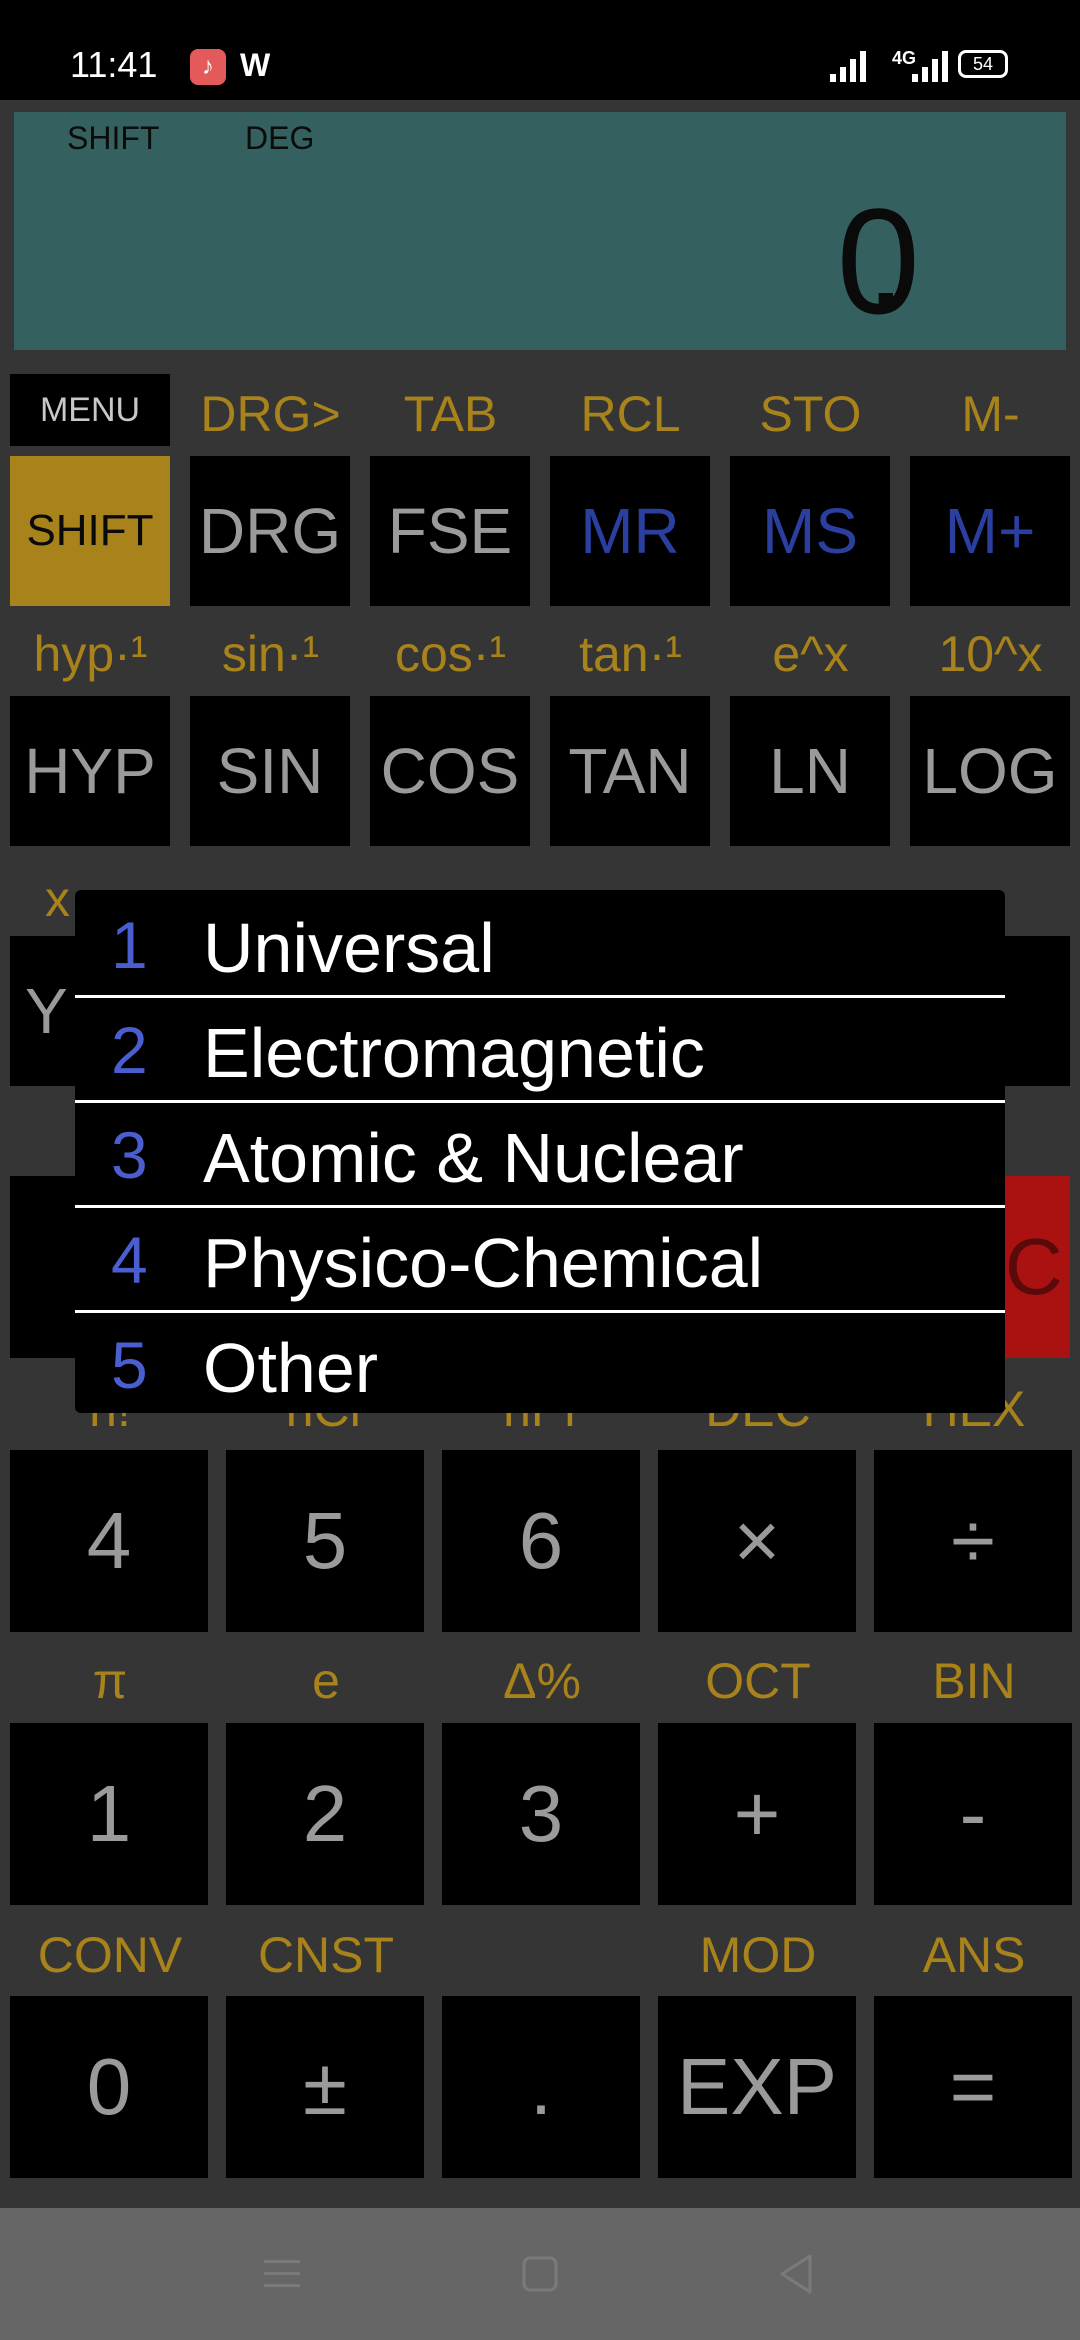  Describe the element at coordinates (454, 1053) in the screenshot. I see `menu-item-label: Electromagnetic` at that location.